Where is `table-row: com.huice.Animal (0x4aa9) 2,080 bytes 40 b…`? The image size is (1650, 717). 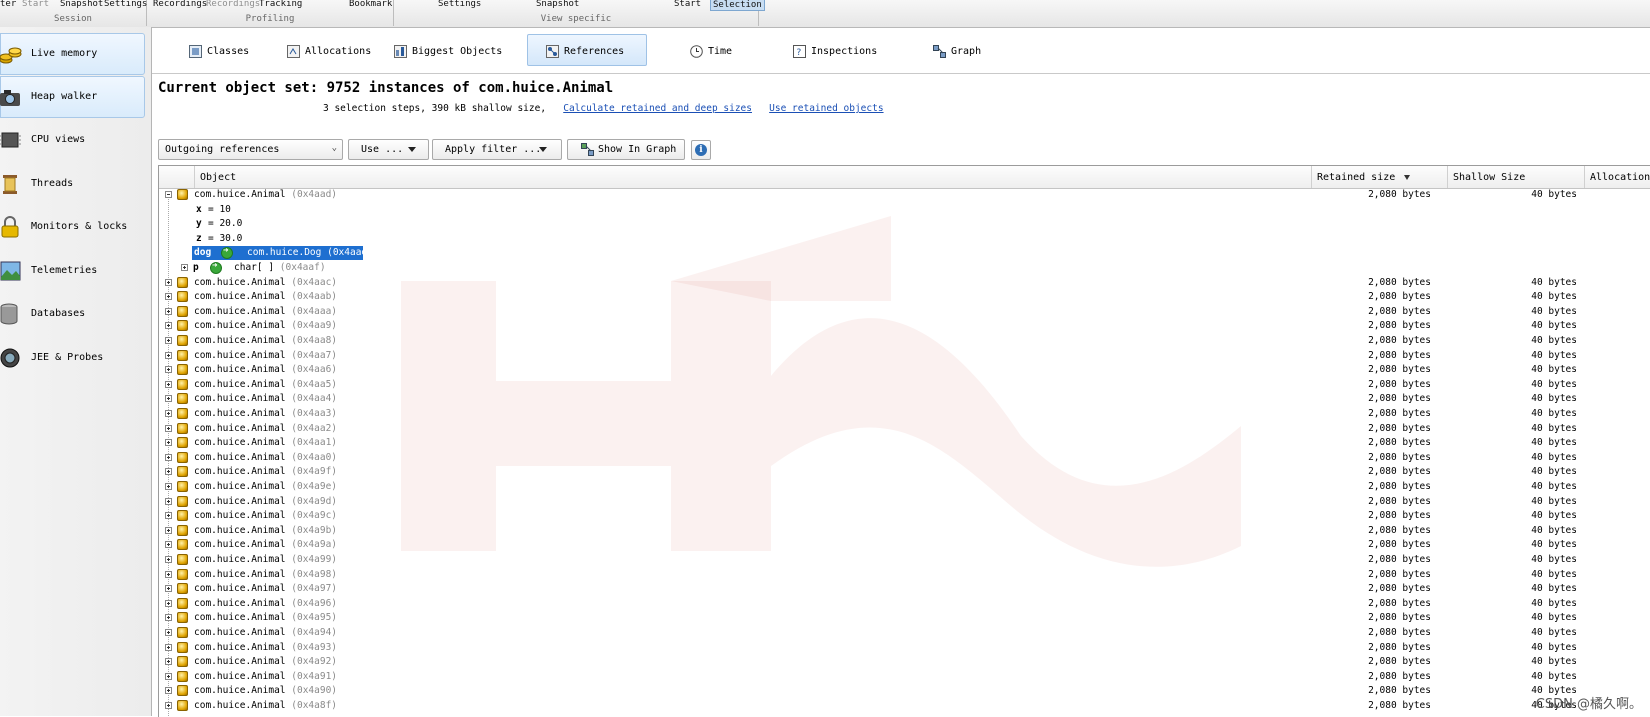 table-row: com.huice.Animal (0x4aa9) 2,080 bytes 40 b… is located at coordinates (904, 326).